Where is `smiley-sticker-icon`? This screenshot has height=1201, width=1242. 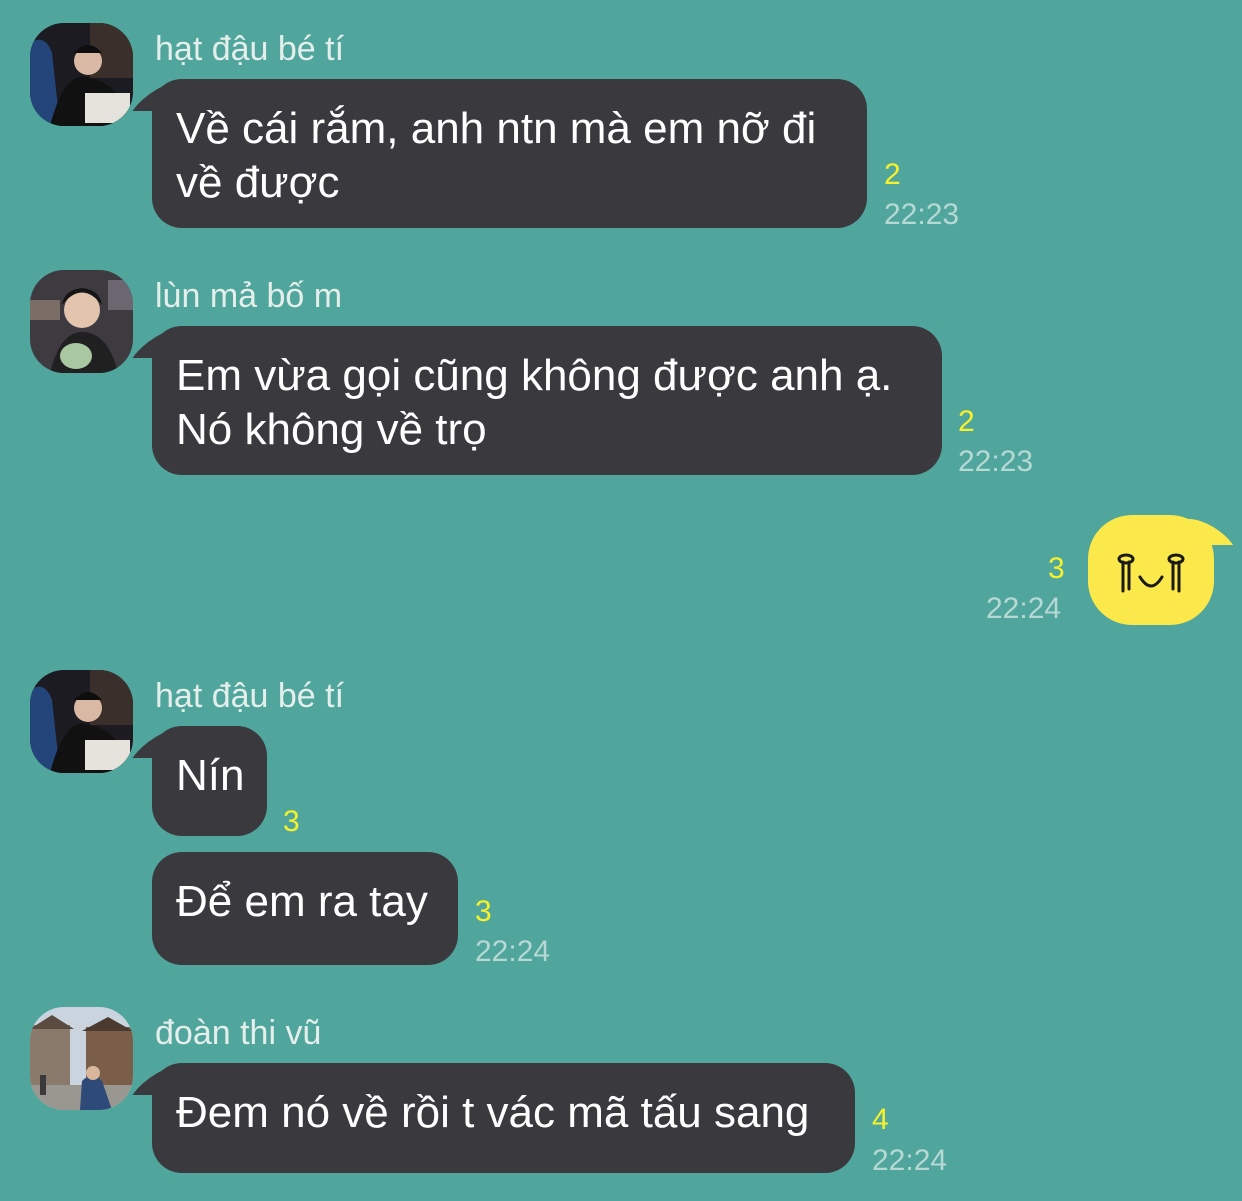 smiley-sticker-icon is located at coordinates (1151, 573).